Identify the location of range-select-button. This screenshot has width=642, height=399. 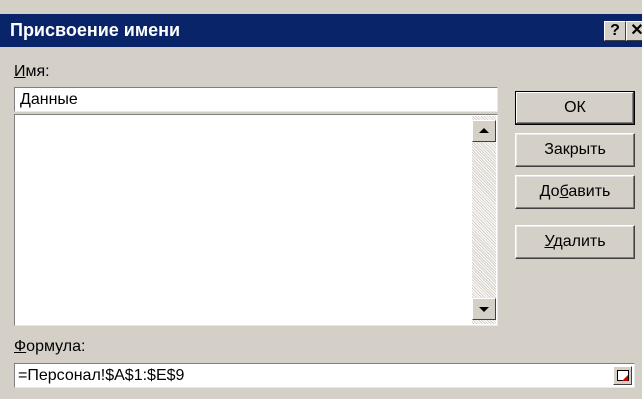
(622, 375).